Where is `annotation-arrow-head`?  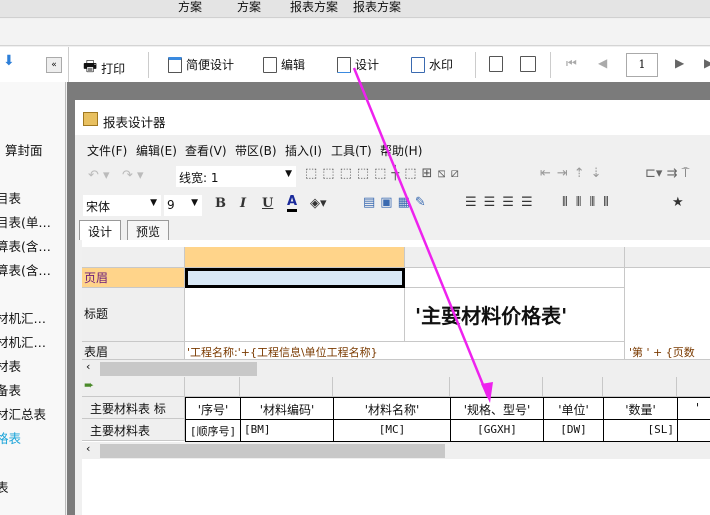 annotation-arrow-head is located at coordinates (487, 392).